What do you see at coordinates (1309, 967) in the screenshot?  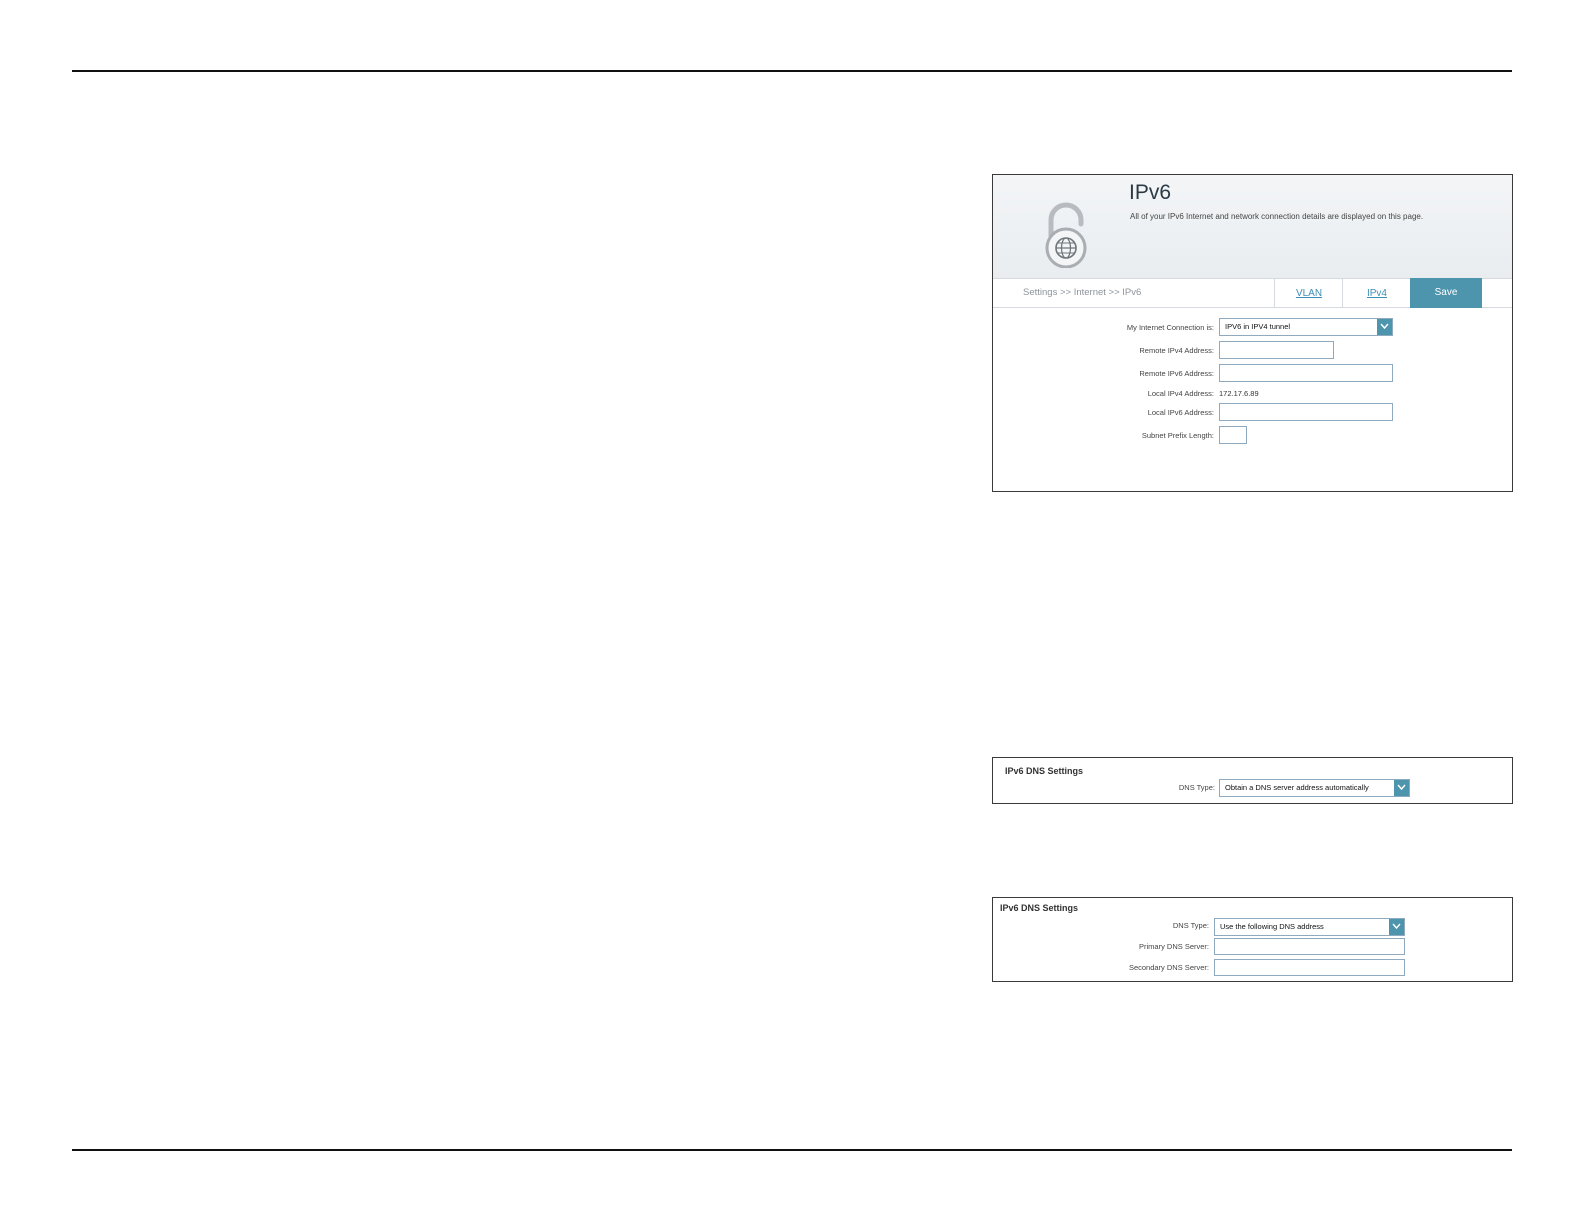 I see `secondary-dns-input` at bounding box center [1309, 967].